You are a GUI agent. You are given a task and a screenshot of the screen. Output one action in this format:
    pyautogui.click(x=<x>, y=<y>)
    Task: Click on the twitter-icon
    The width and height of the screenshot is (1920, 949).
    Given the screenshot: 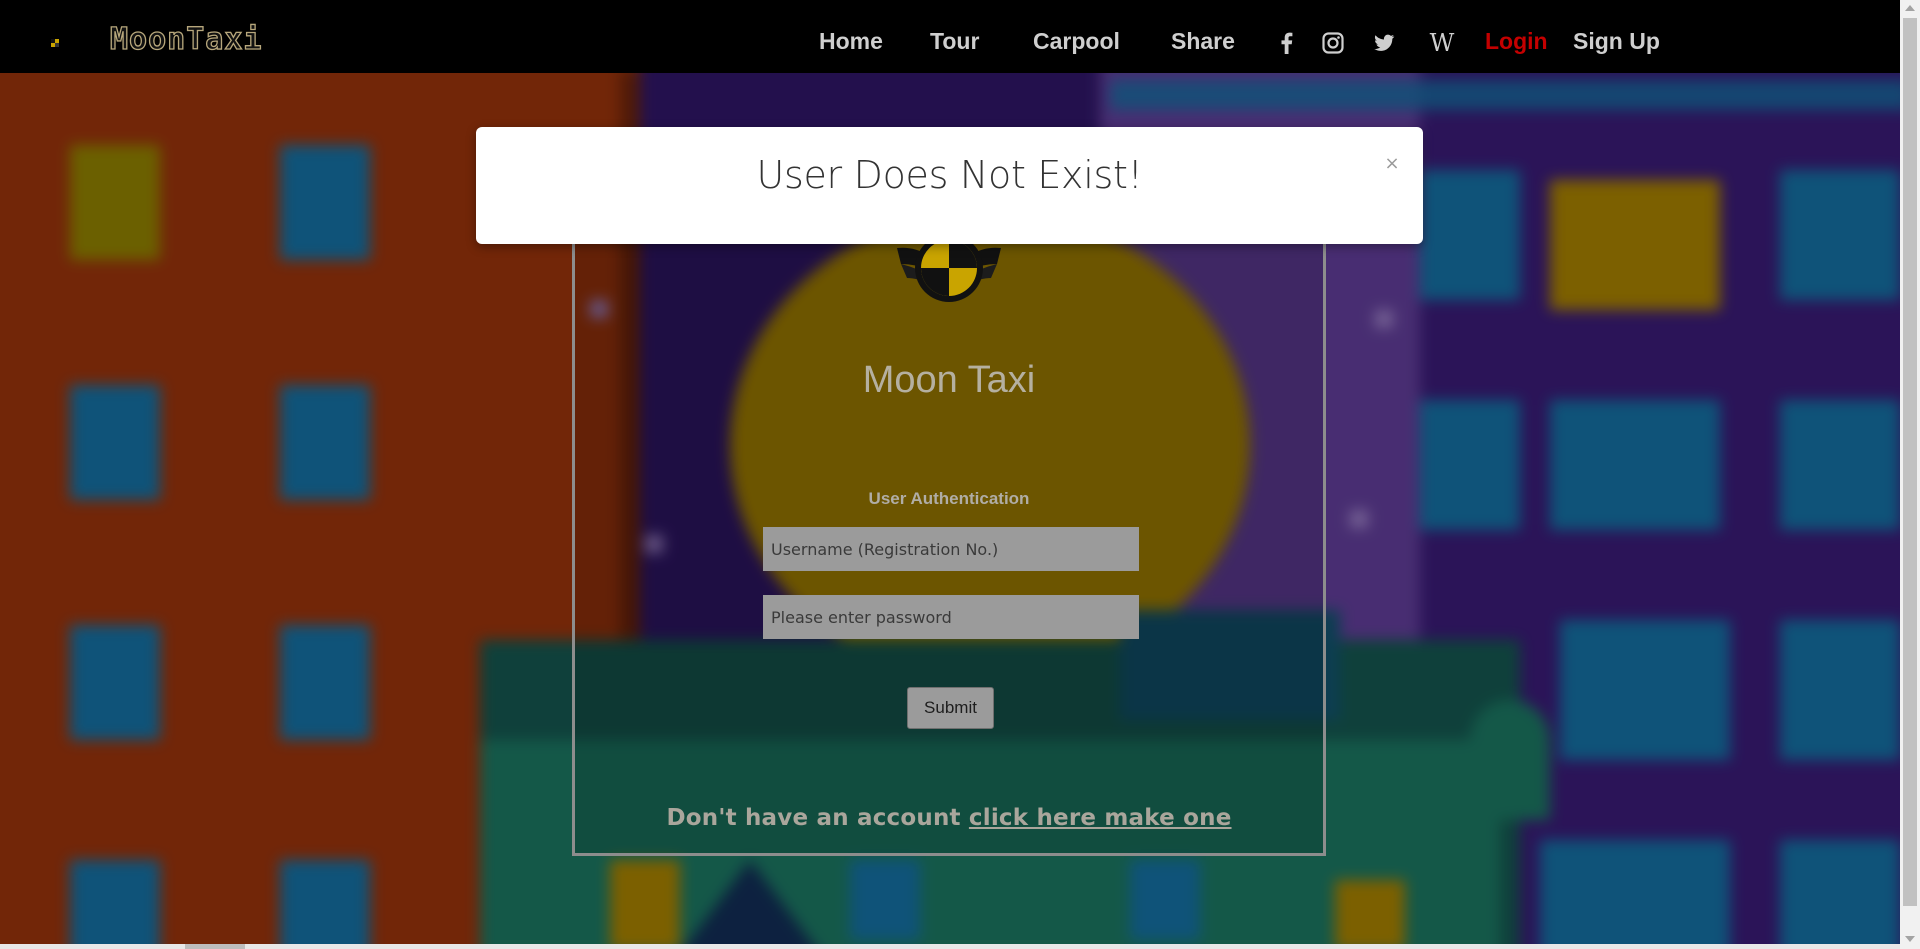 What is the action you would take?
    pyautogui.click(x=1384, y=43)
    